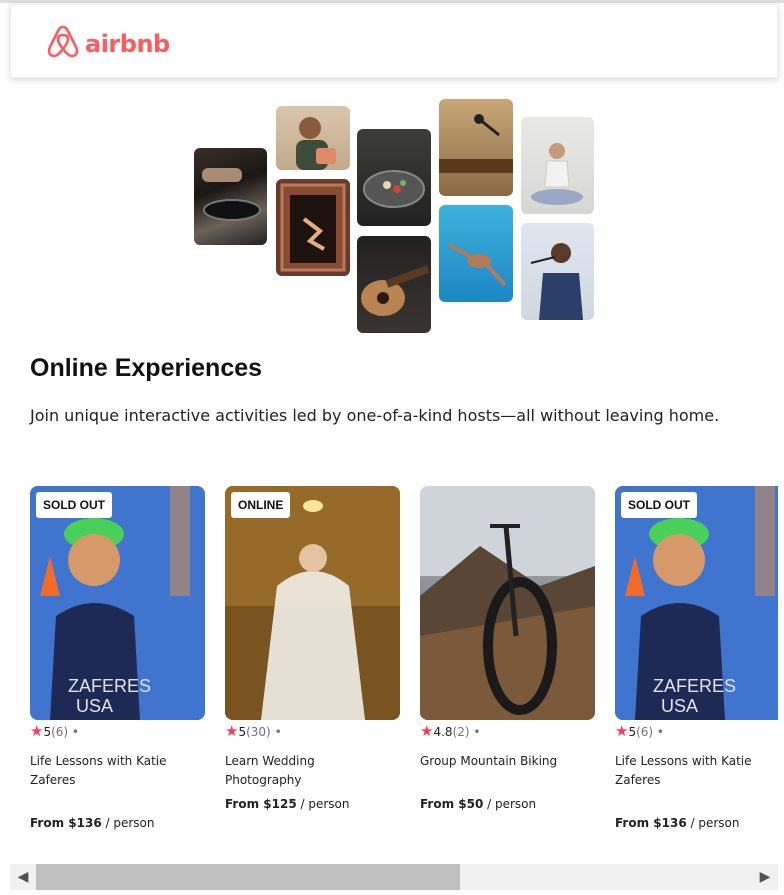 This screenshot has width=784, height=895. Describe the element at coordinates (248, 877) in the screenshot. I see `scrollbar-thumb` at that location.